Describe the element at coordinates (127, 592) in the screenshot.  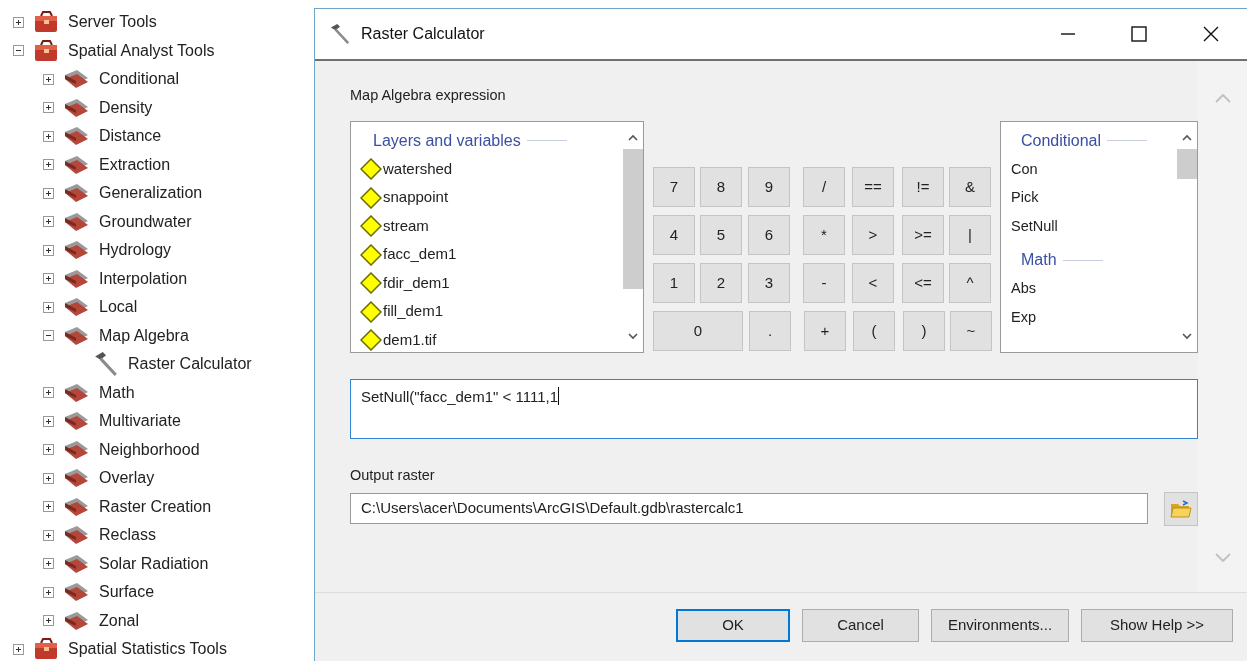
I see `tree-item: Surface` at that location.